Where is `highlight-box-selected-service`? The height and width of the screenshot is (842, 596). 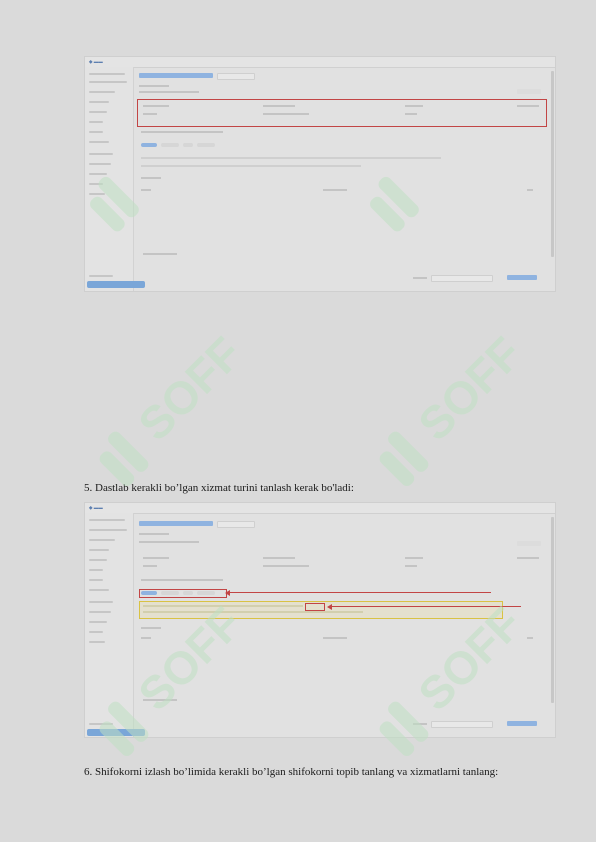
highlight-box-selected-service is located at coordinates (315, 607).